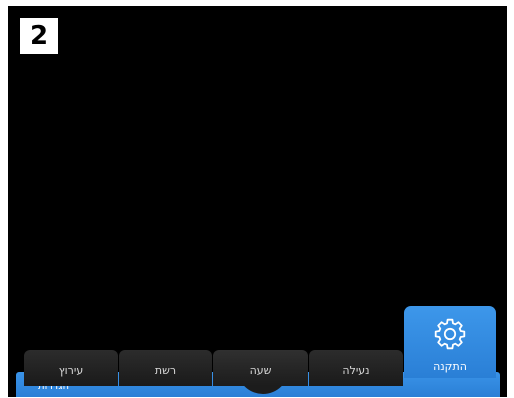  What do you see at coordinates (39, 36) in the screenshot?
I see `step-number-badge: 2` at bounding box center [39, 36].